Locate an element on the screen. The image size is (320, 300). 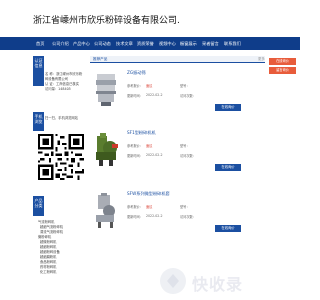
grinder-illustration is located at coordinates (107, 149).